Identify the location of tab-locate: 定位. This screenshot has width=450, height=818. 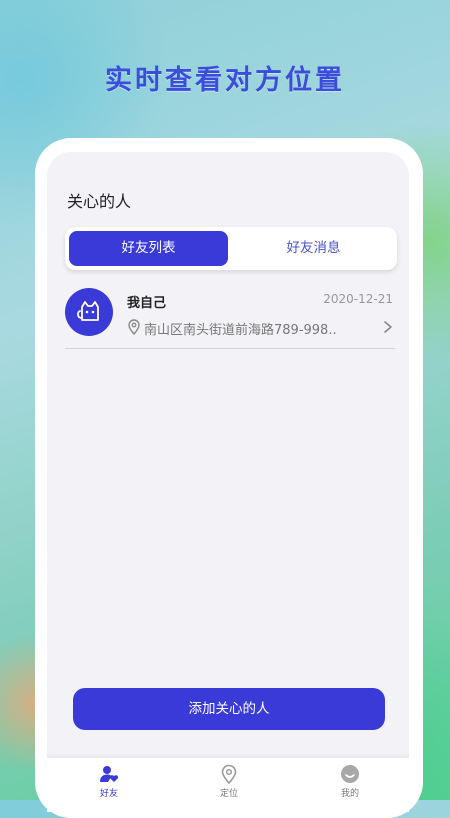
(229, 781).